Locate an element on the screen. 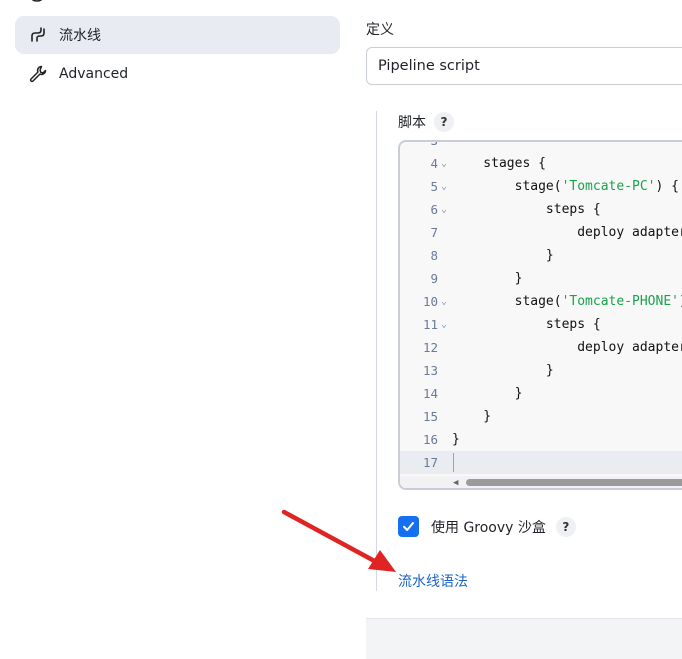  code-line: 5 ⌄ stage('Tomcate-PC') { is located at coordinates (541, 186).